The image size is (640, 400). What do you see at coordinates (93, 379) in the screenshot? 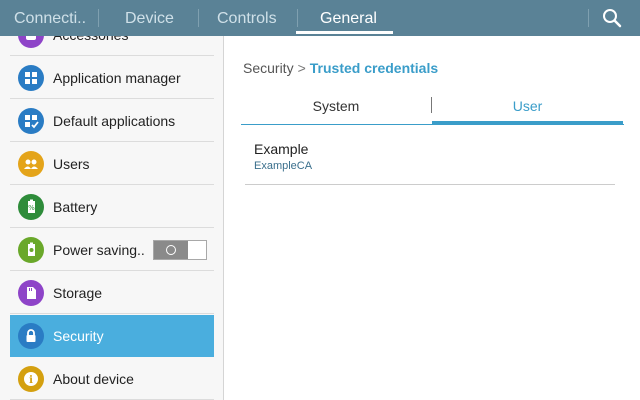
I see `sidebar-item-label: About device` at bounding box center [93, 379].